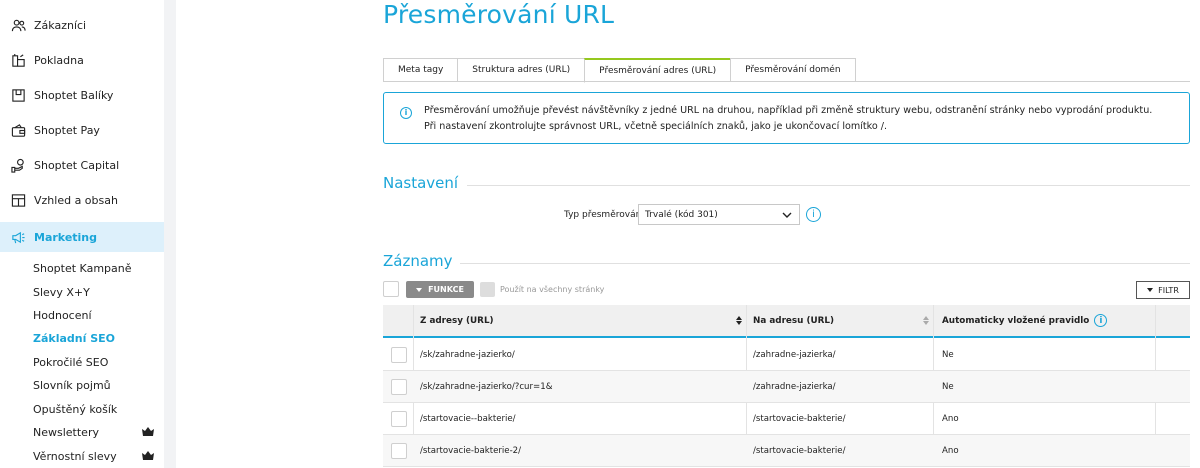  What do you see at coordinates (487, 289) in the screenshot?
I see `apply-all-pages-checkbox` at bounding box center [487, 289].